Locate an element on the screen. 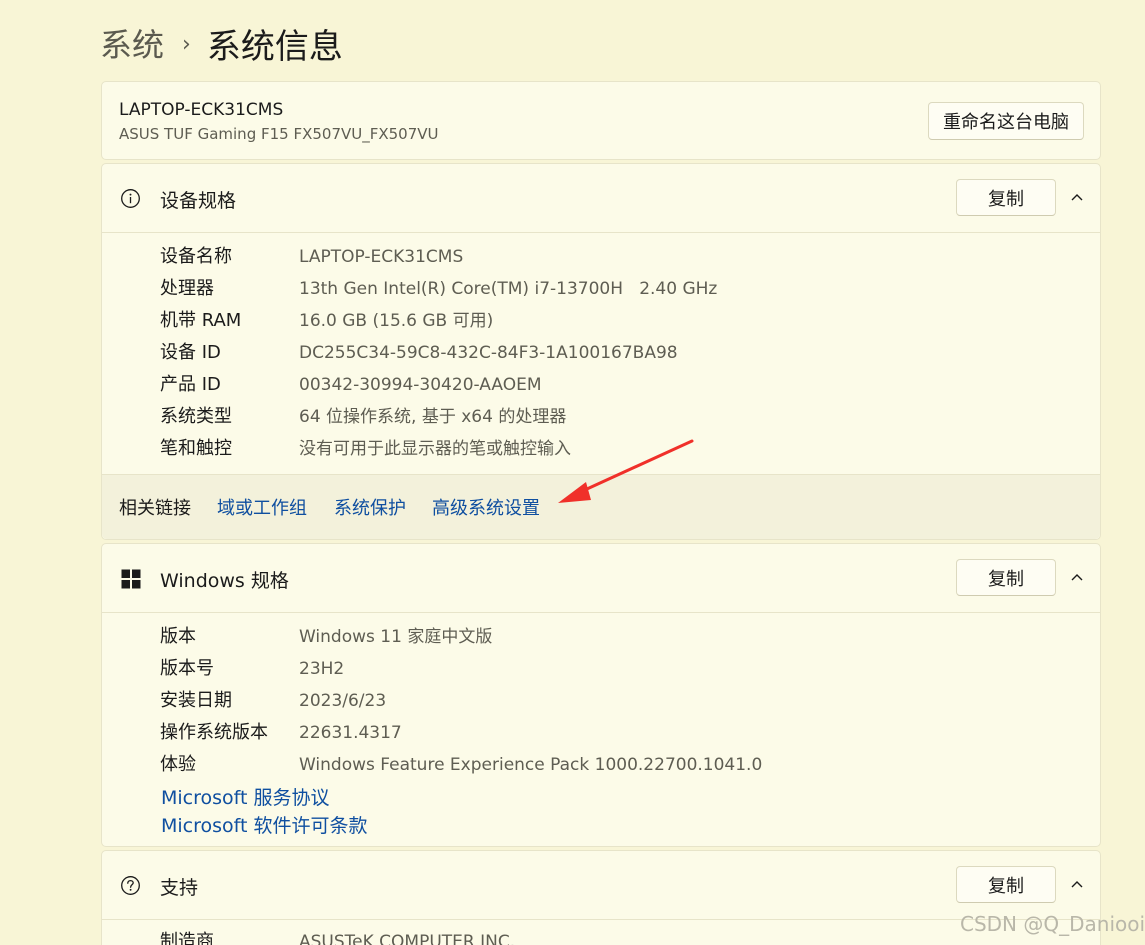 The height and width of the screenshot is (945, 1145). page-title: 系统信息 is located at coordinates (274, 46).